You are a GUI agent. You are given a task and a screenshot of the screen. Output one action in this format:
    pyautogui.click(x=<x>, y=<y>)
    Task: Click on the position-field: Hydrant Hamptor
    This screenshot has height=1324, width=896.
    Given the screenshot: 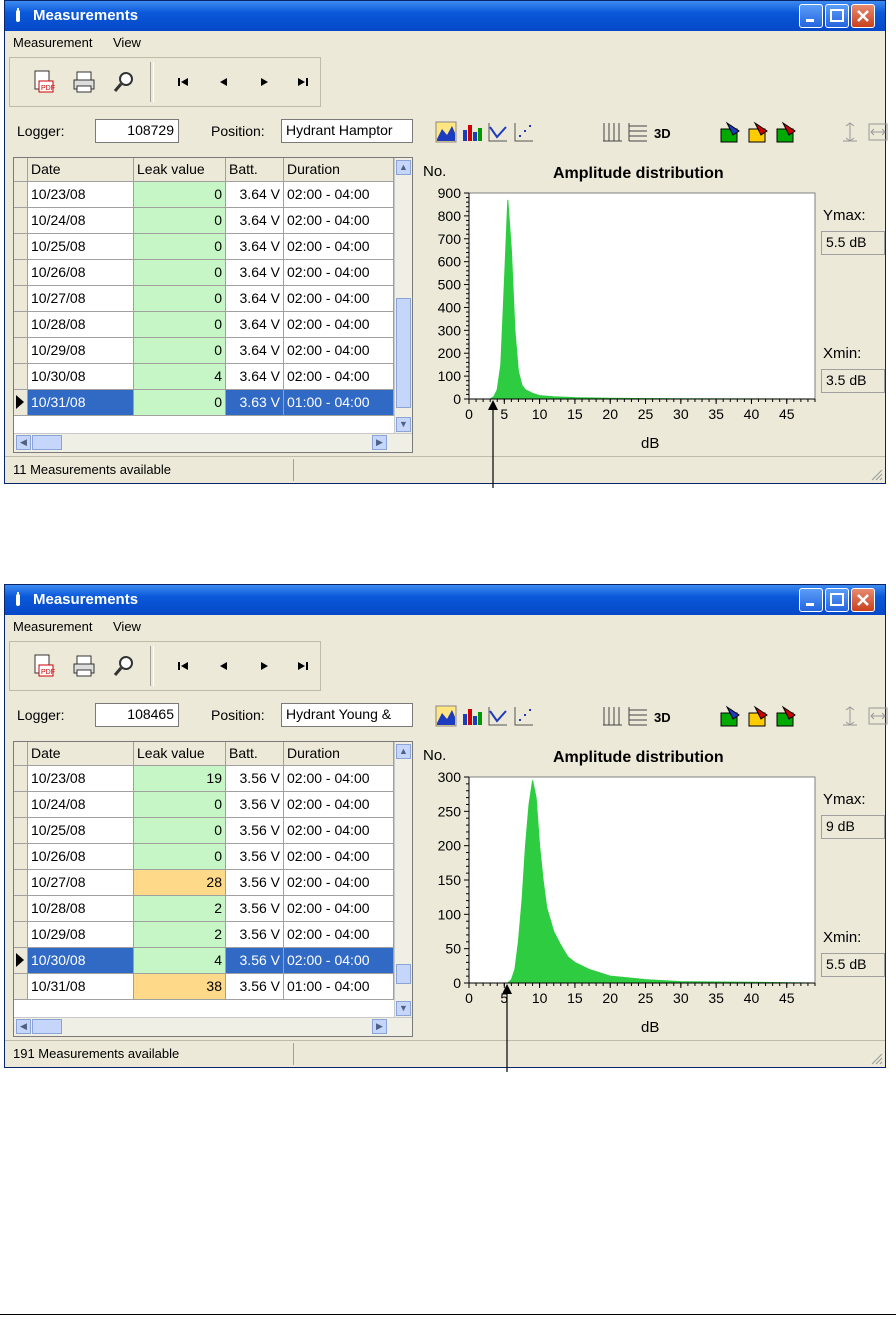 What is the action you would take?
    pyautogui.click(x=347, y=131)
    